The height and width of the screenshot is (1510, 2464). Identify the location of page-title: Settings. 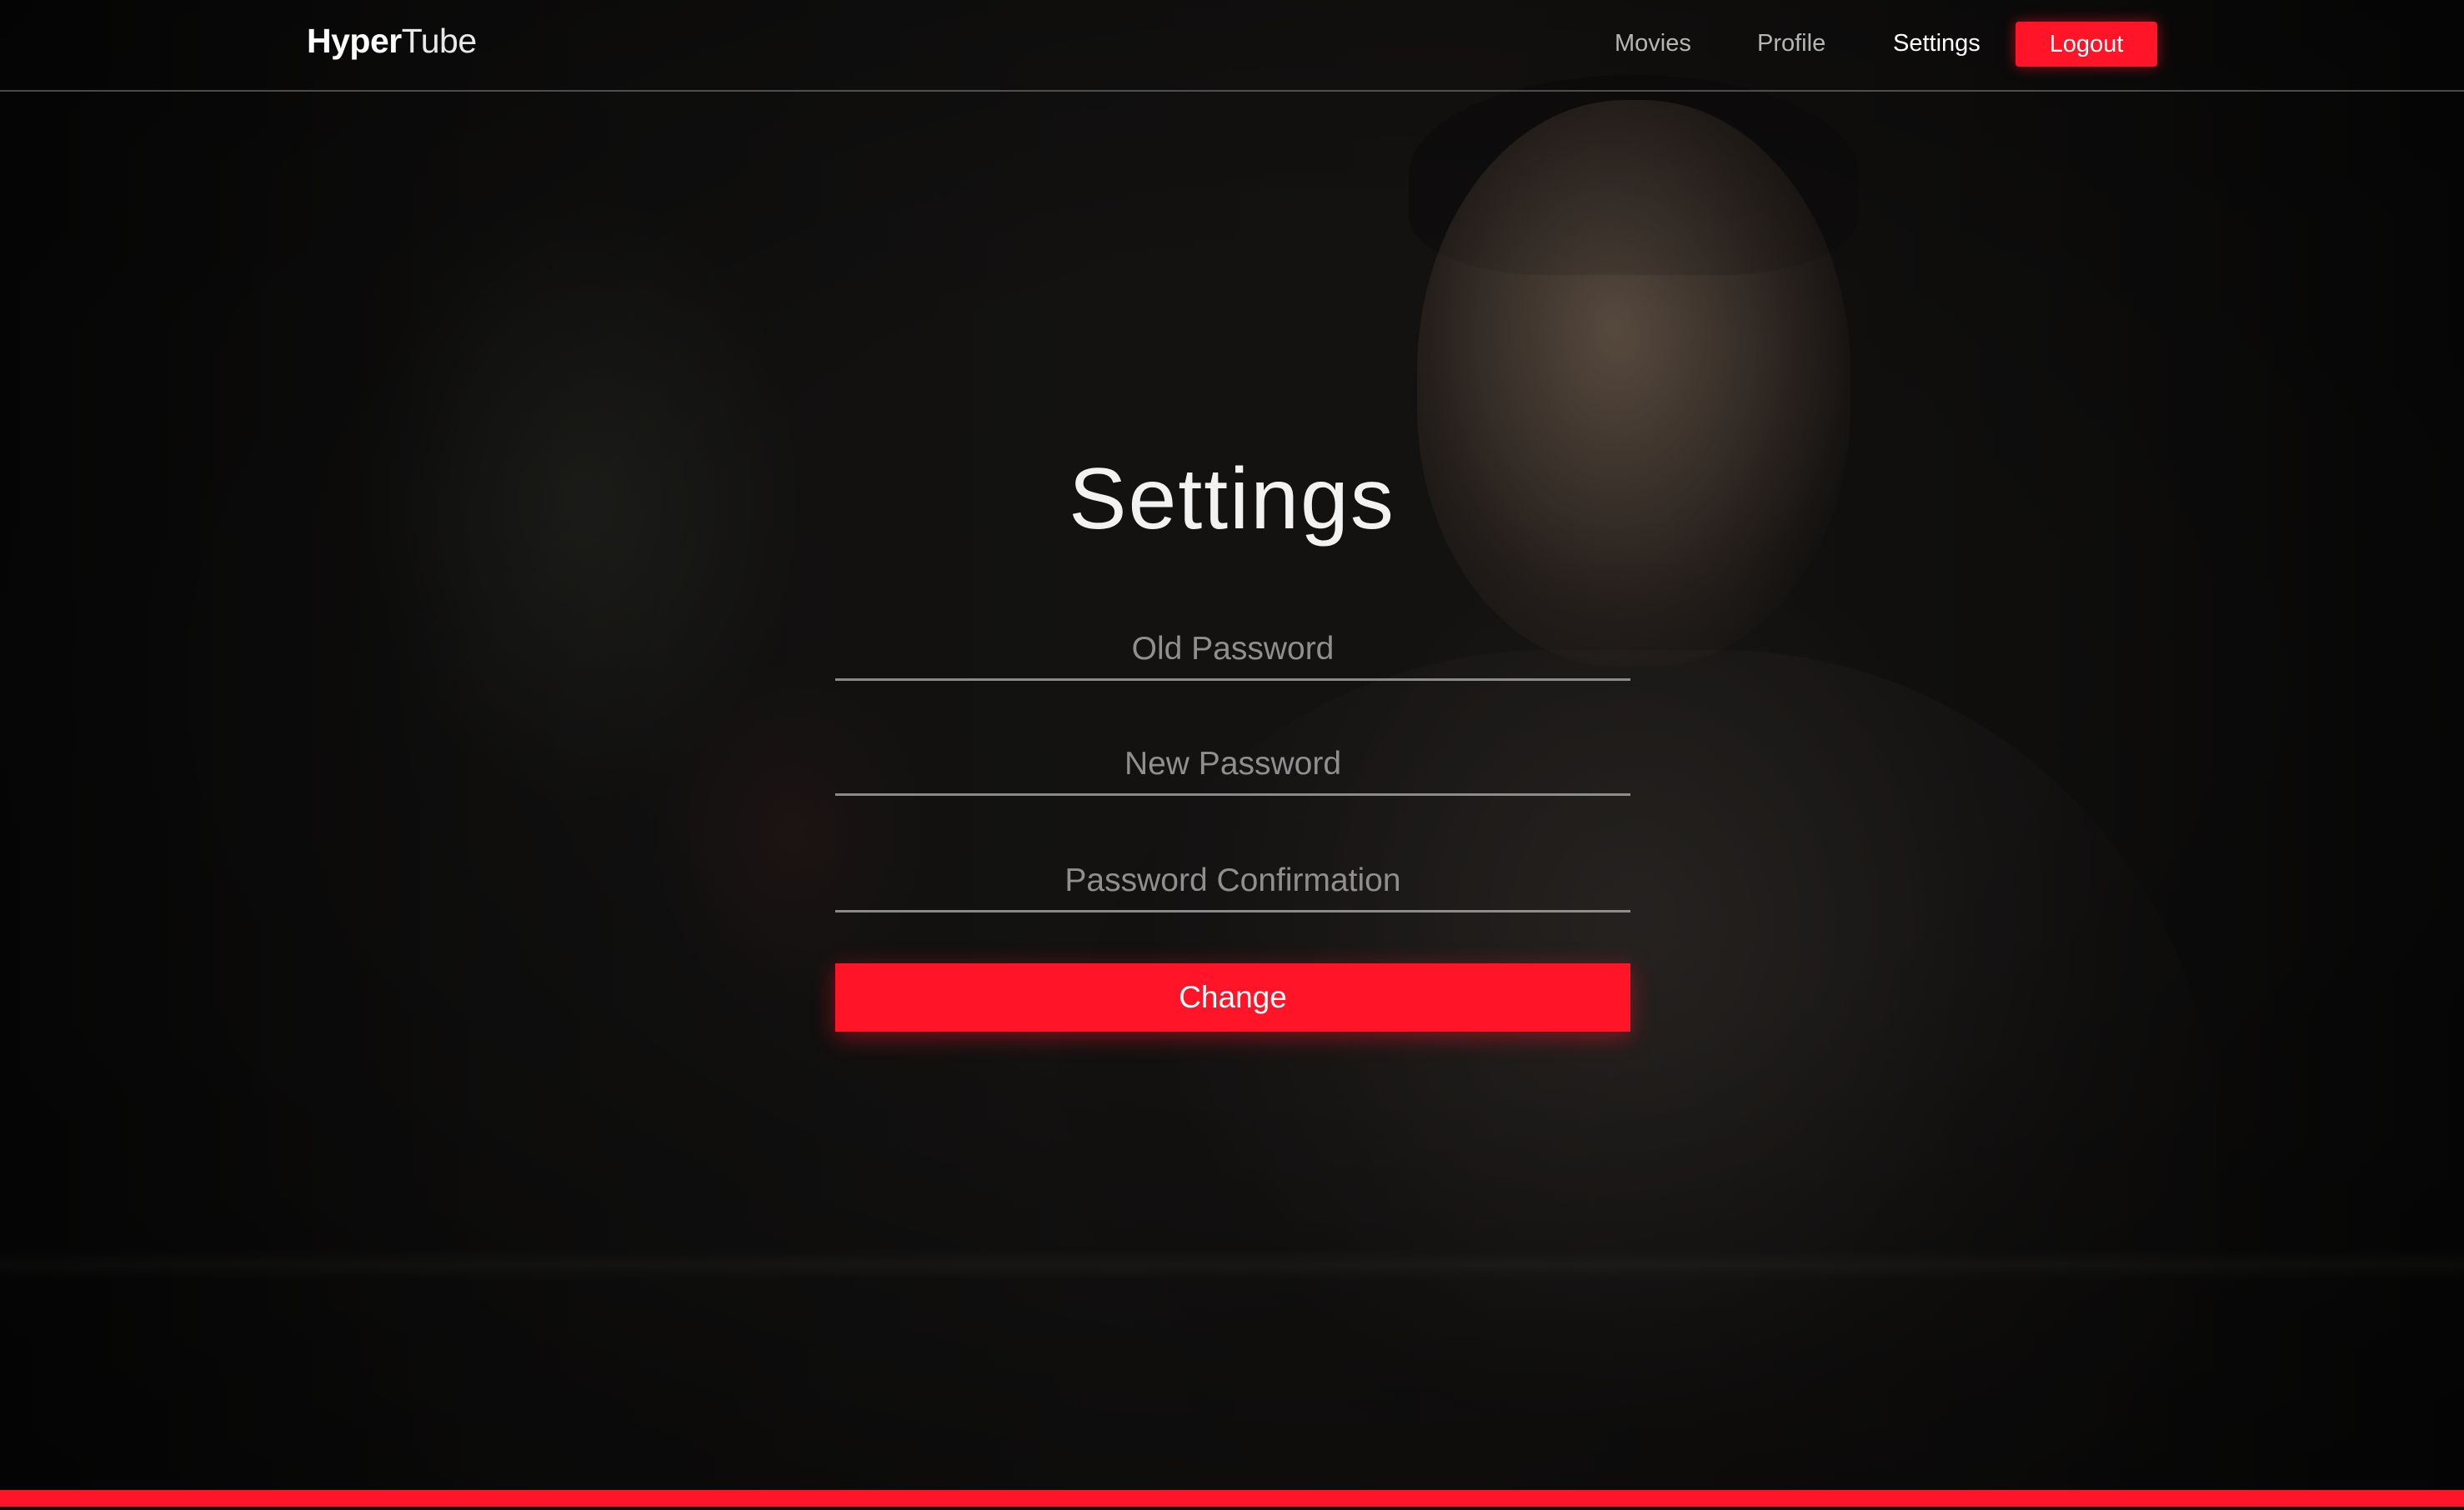
(1232, 499).